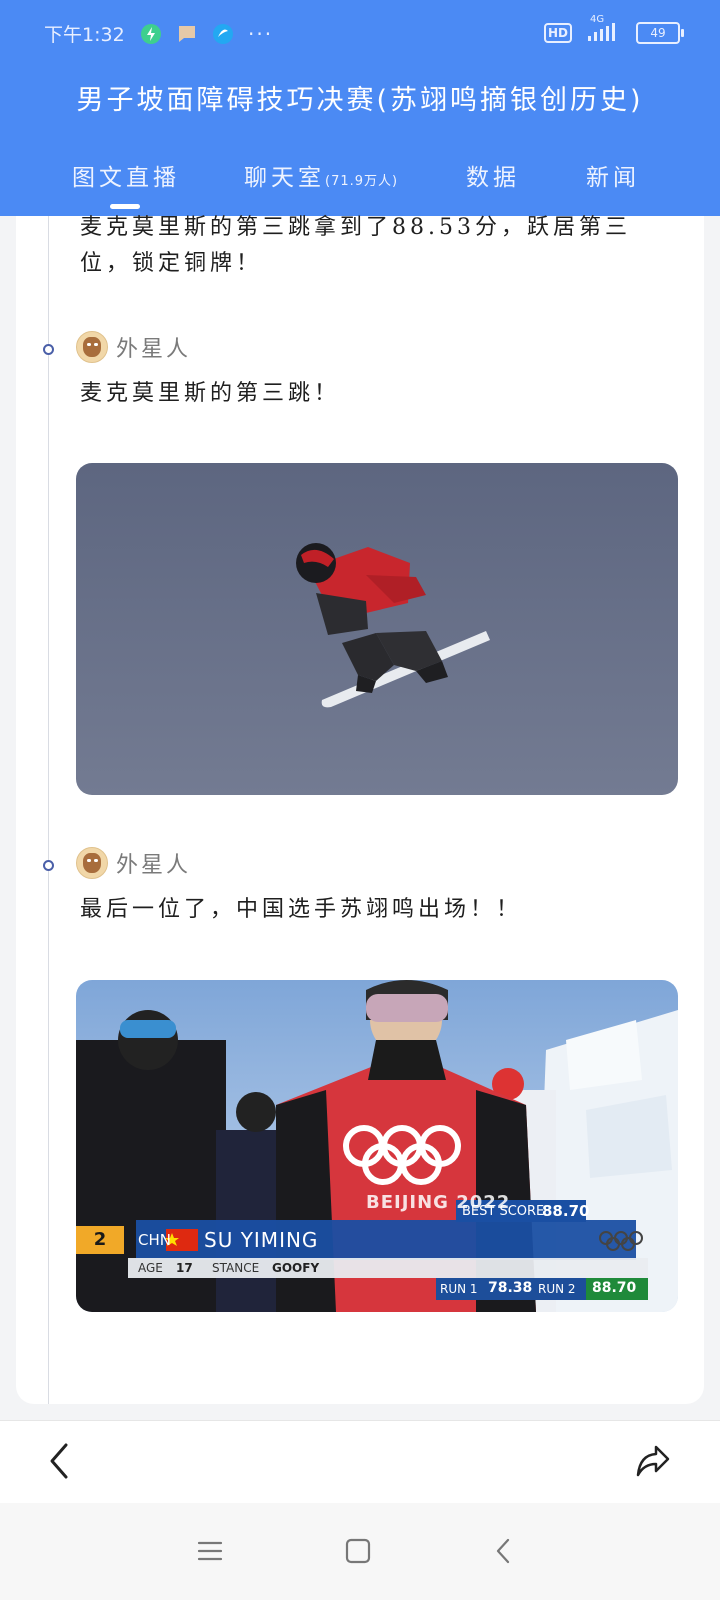  I want to click on notification-icons: ···, so click(206, 34).